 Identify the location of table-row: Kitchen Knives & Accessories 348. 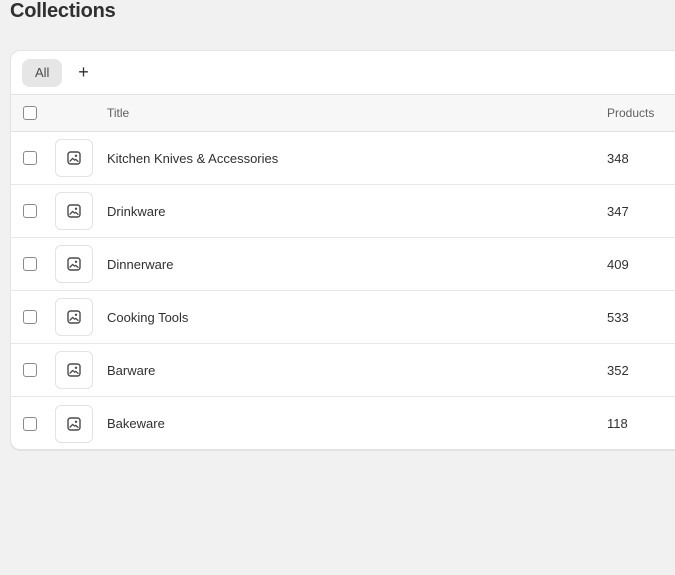
(343, 158).